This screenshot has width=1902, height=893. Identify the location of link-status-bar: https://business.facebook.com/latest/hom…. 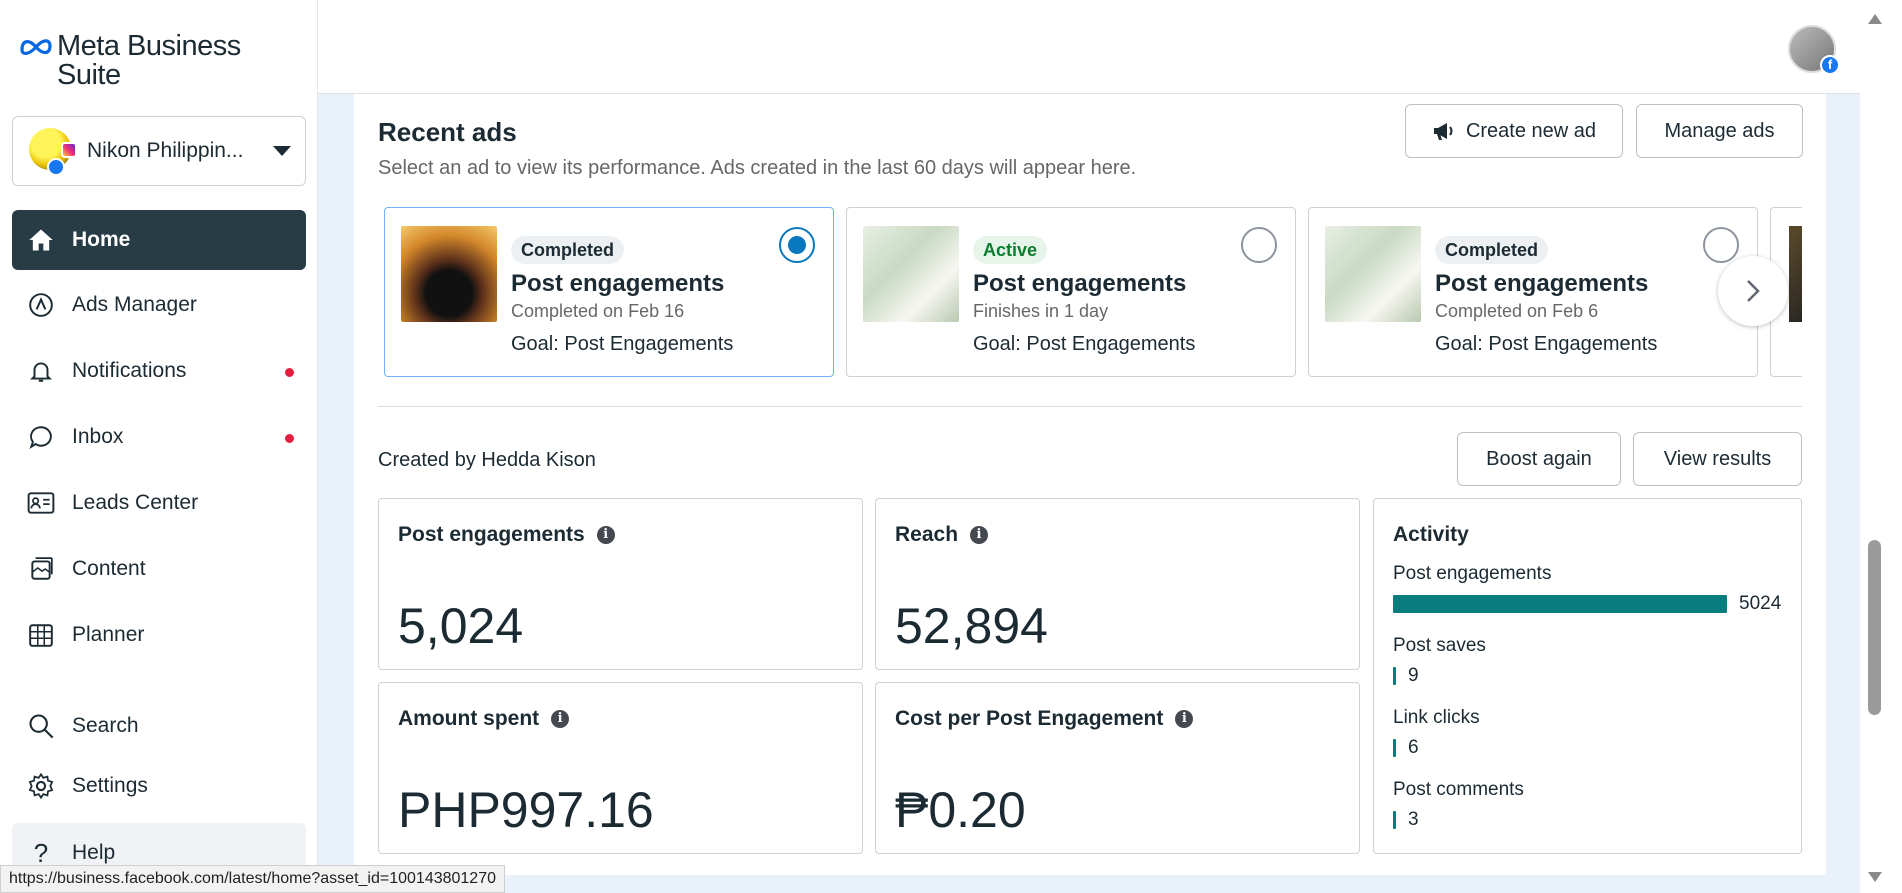
(252, 879).